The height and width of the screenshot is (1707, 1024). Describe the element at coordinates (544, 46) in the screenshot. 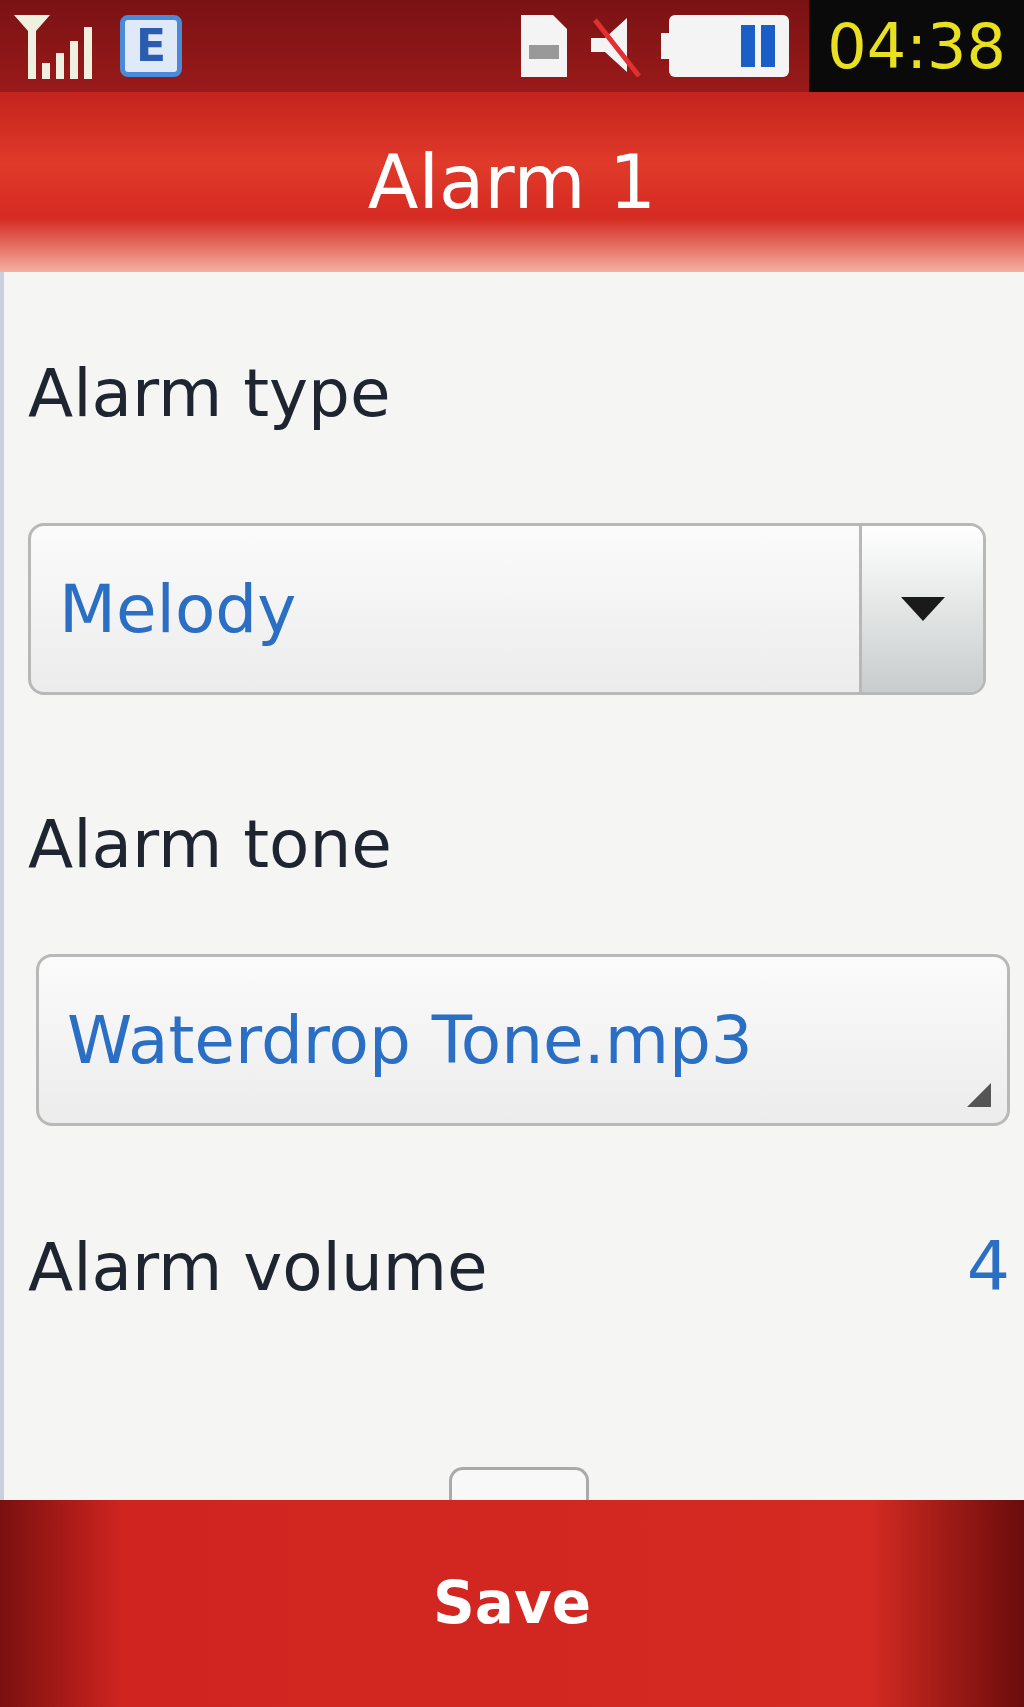

I see `sim-card-icon` at that location.